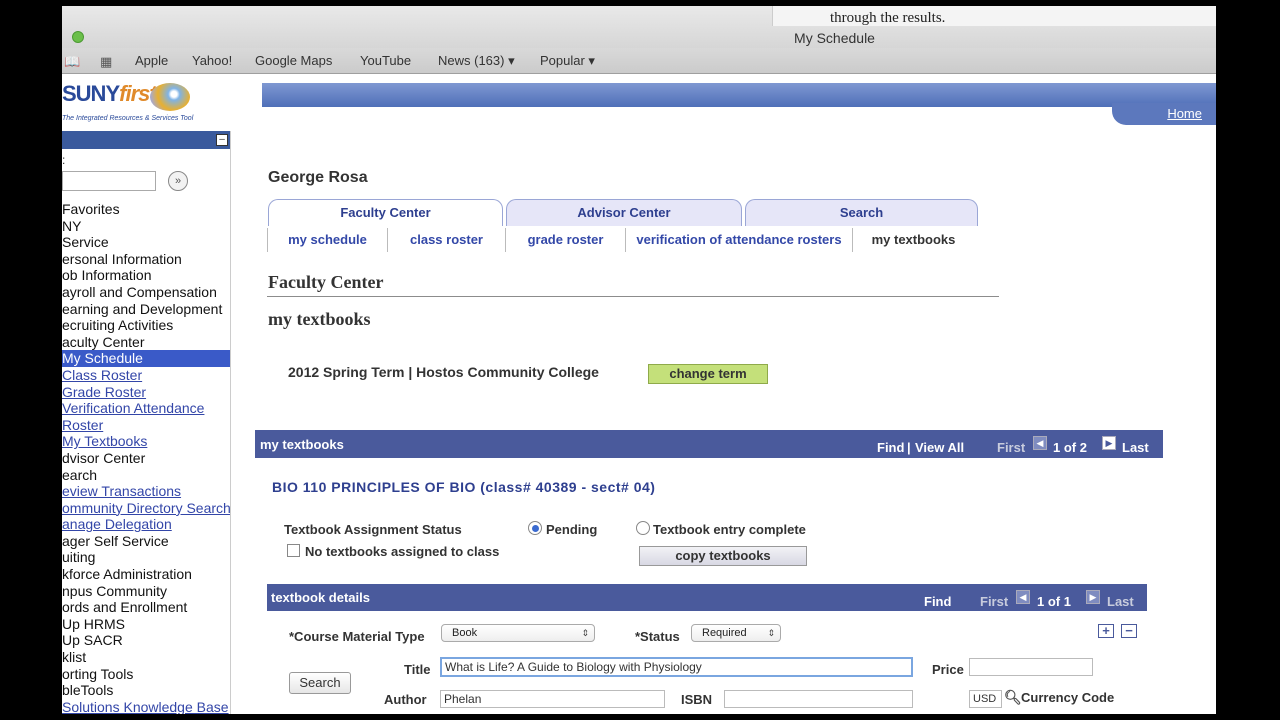 The width and height of the screenshot is (1280, 720). I want to click on home-link: Home, so click(1184, 113).